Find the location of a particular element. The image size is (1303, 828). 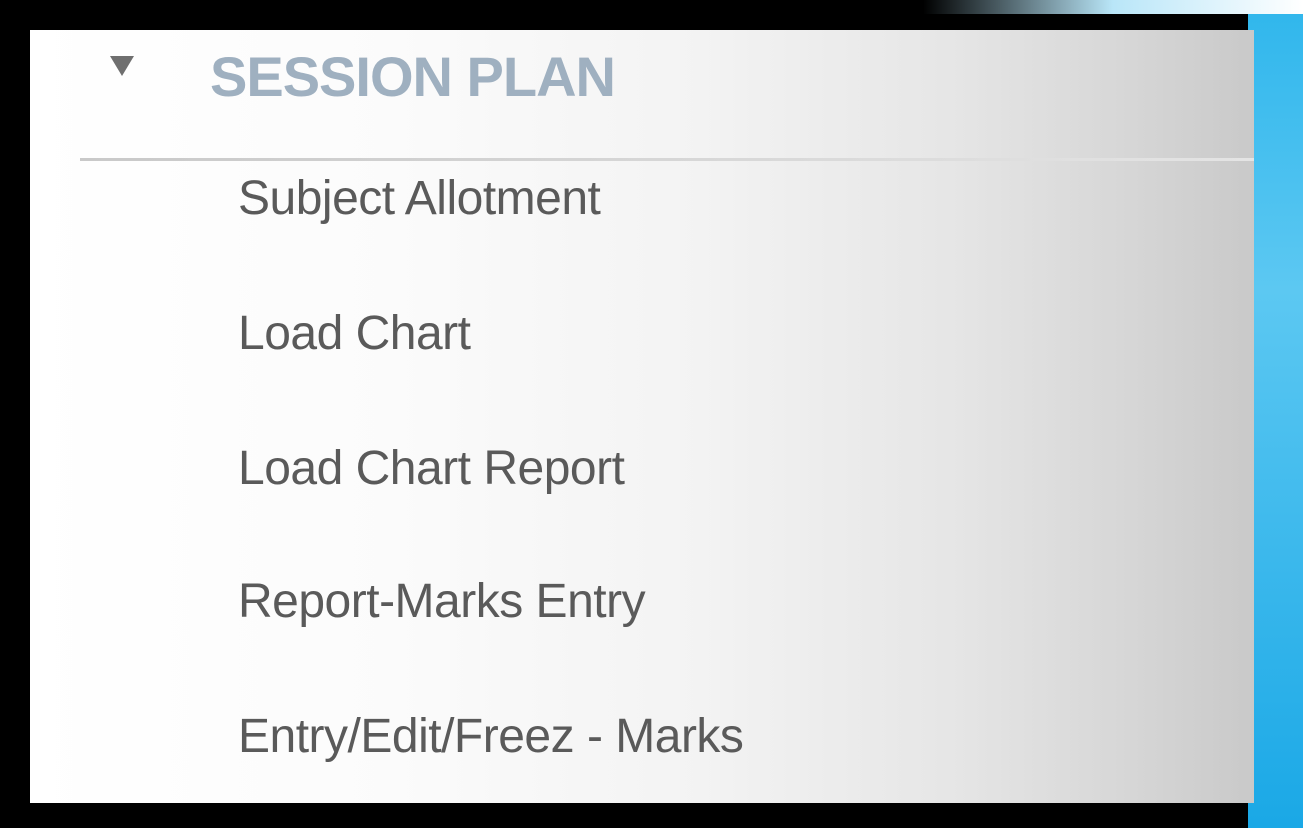

menu-item-label: Entry/Edit/Freez - Marks is located at coordinates (491, 736).